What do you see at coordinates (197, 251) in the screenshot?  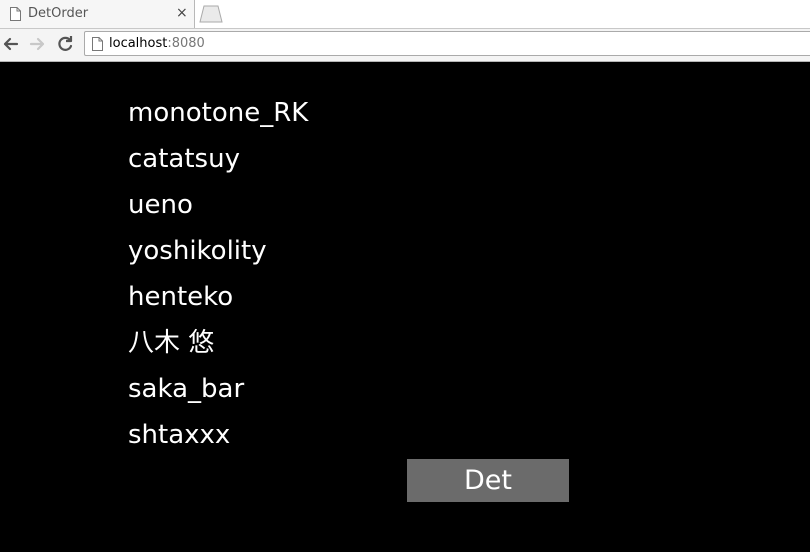 I see `list-item: yoshikolity` at bounding box center [197, 251].